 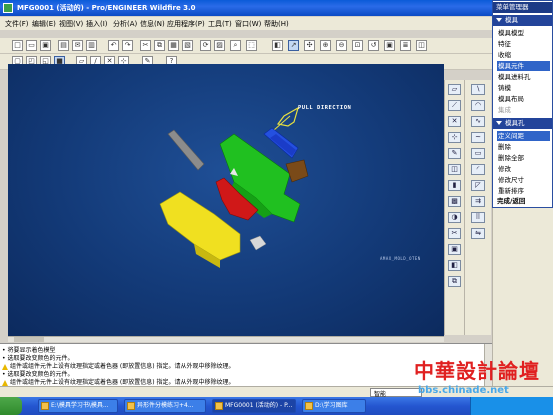 What do you see at coordinates (357, 45) in the screenshot?
I see `refit-icon: ⊡` at bounding box center [357, 45].